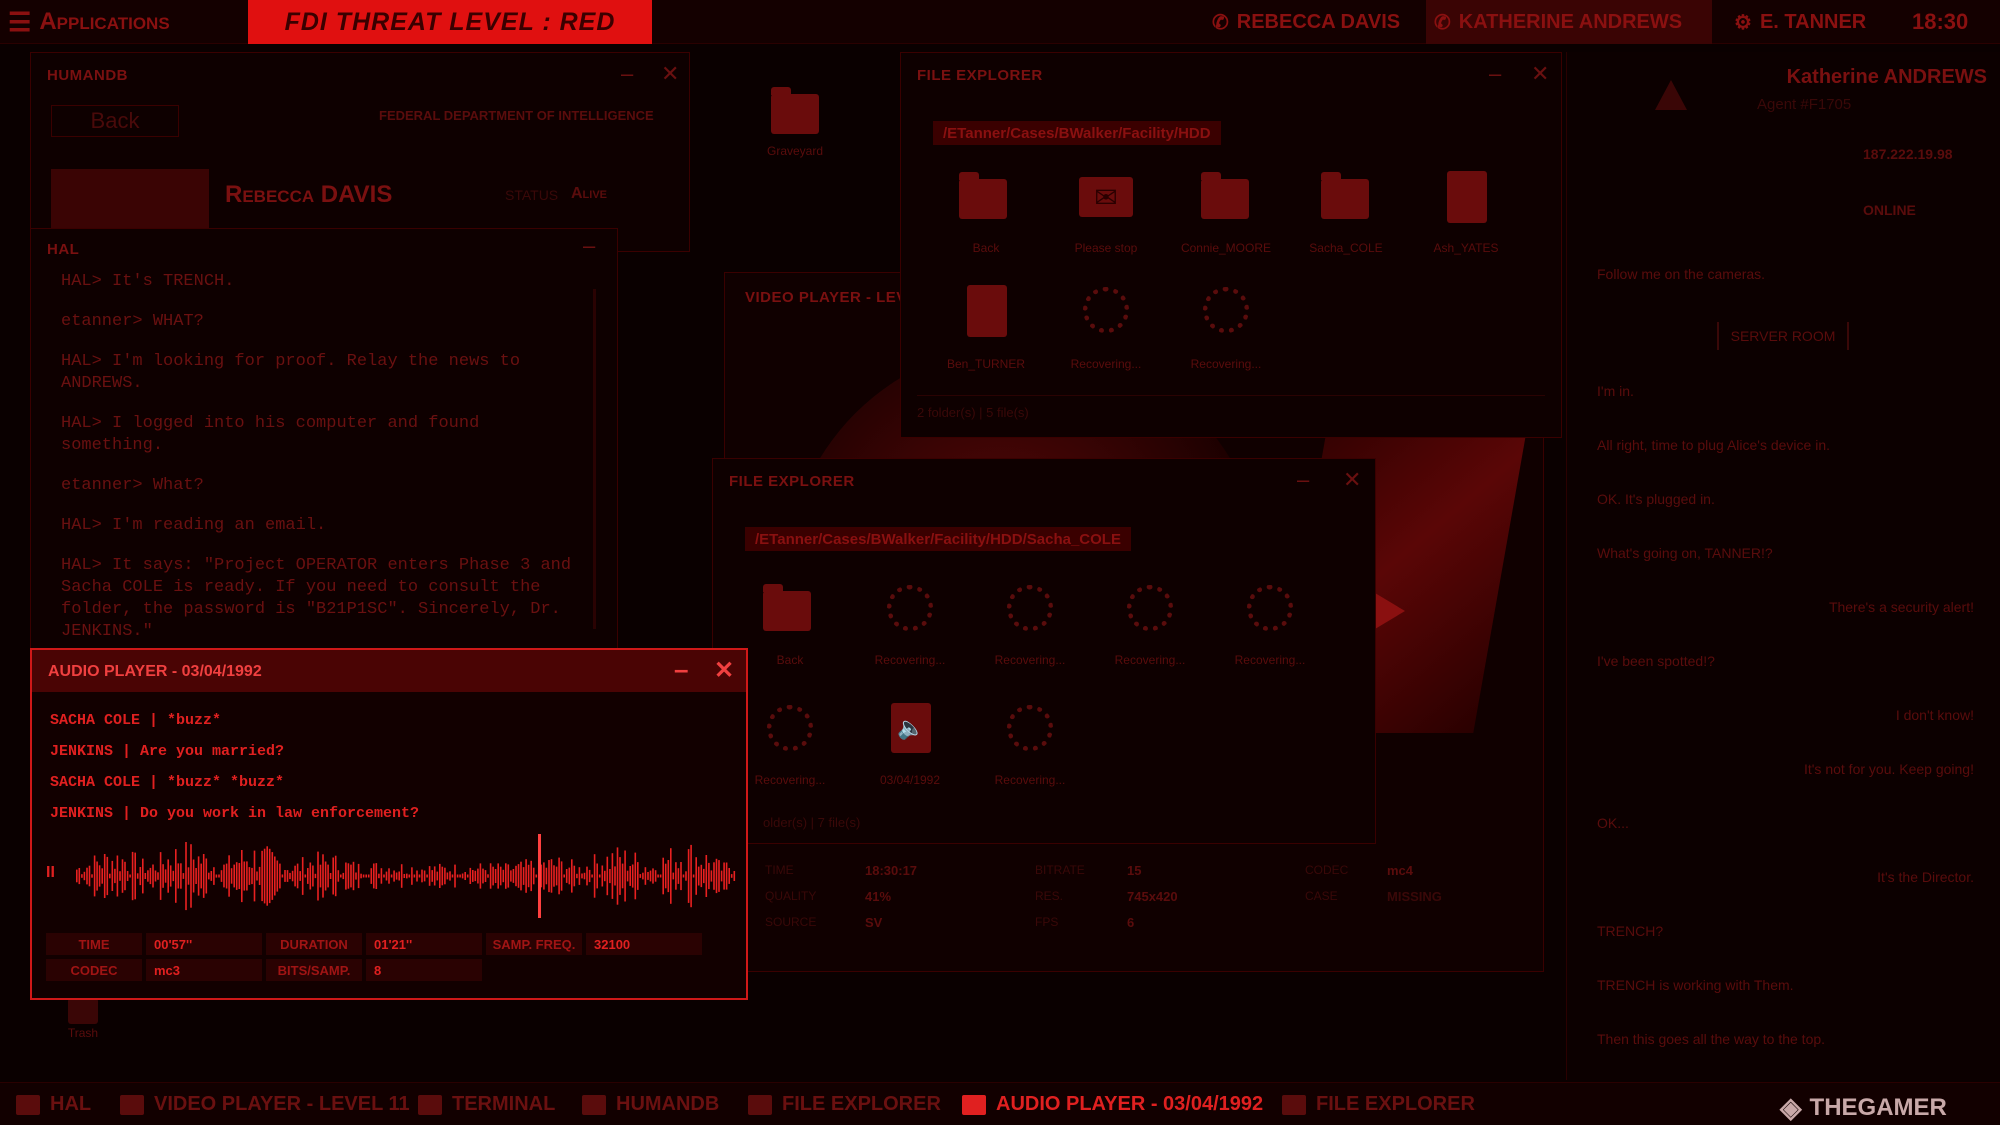 The height and width of the screenshot is (1125, 2000). What do you see at coordinates (53, 1104) in the screenshot?
I see `taskbar-item-hal: HAL` at bounding box center [53, 1104].